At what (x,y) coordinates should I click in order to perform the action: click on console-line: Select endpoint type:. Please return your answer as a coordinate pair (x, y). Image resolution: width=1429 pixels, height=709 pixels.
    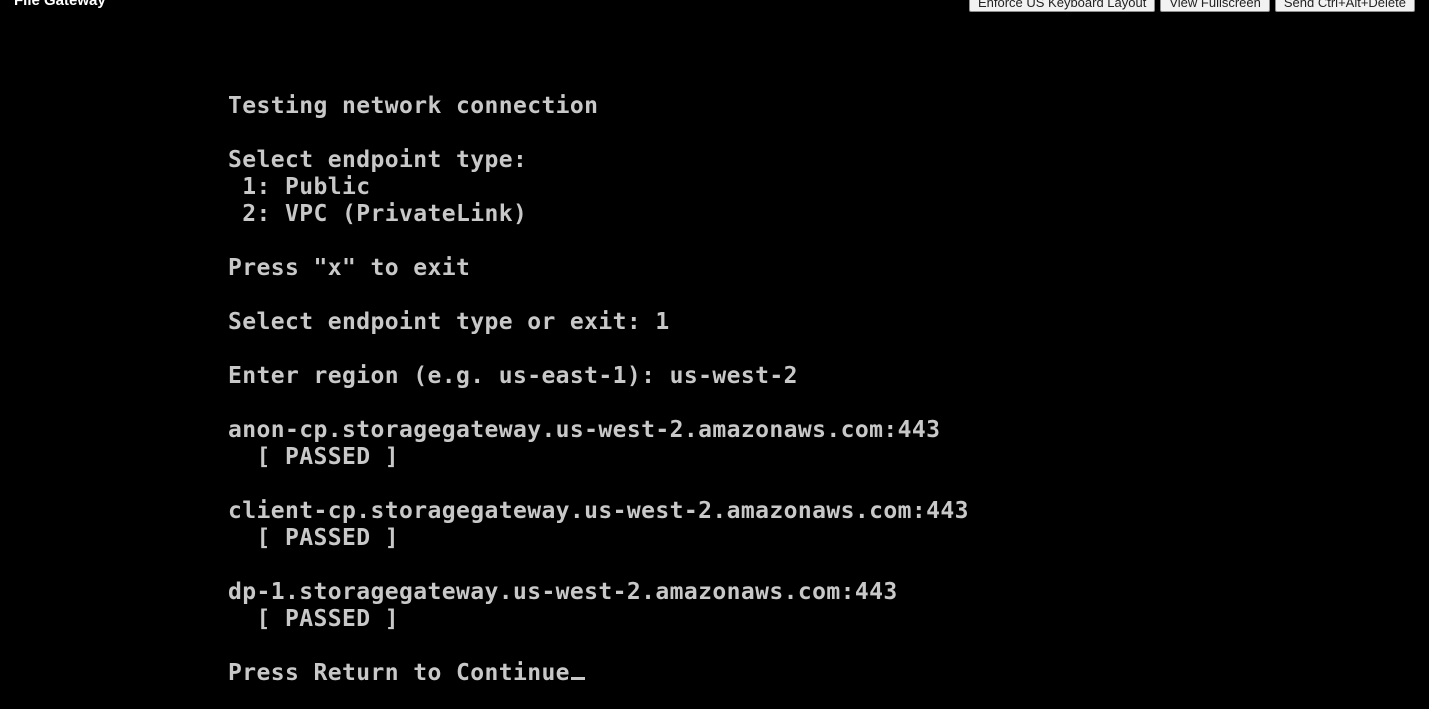
    Looking at the image, I should click on (378, 160).